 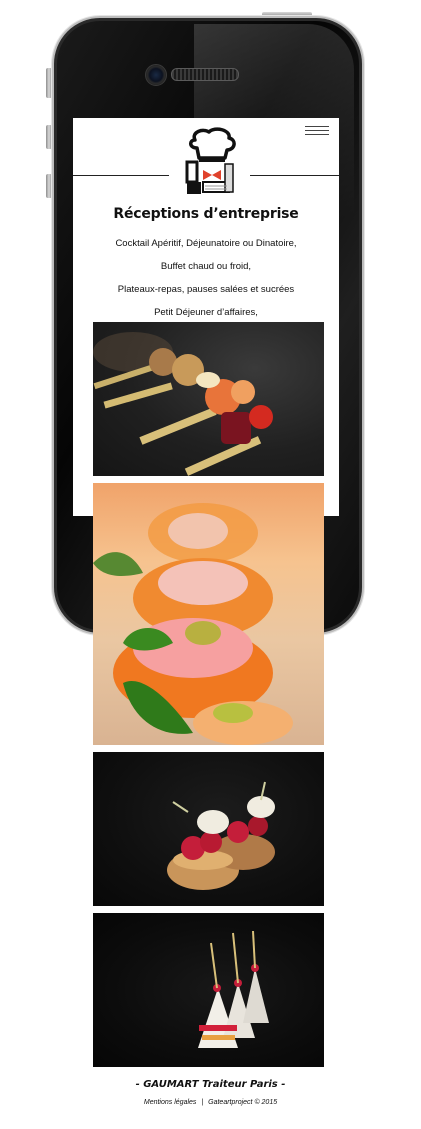 What do you see at coordinates (206, 312) in the screenshot?
I see `service-item-petit-dejeuner: Petit Déjeuner d’affaires,` at bounding box center [206, 312].